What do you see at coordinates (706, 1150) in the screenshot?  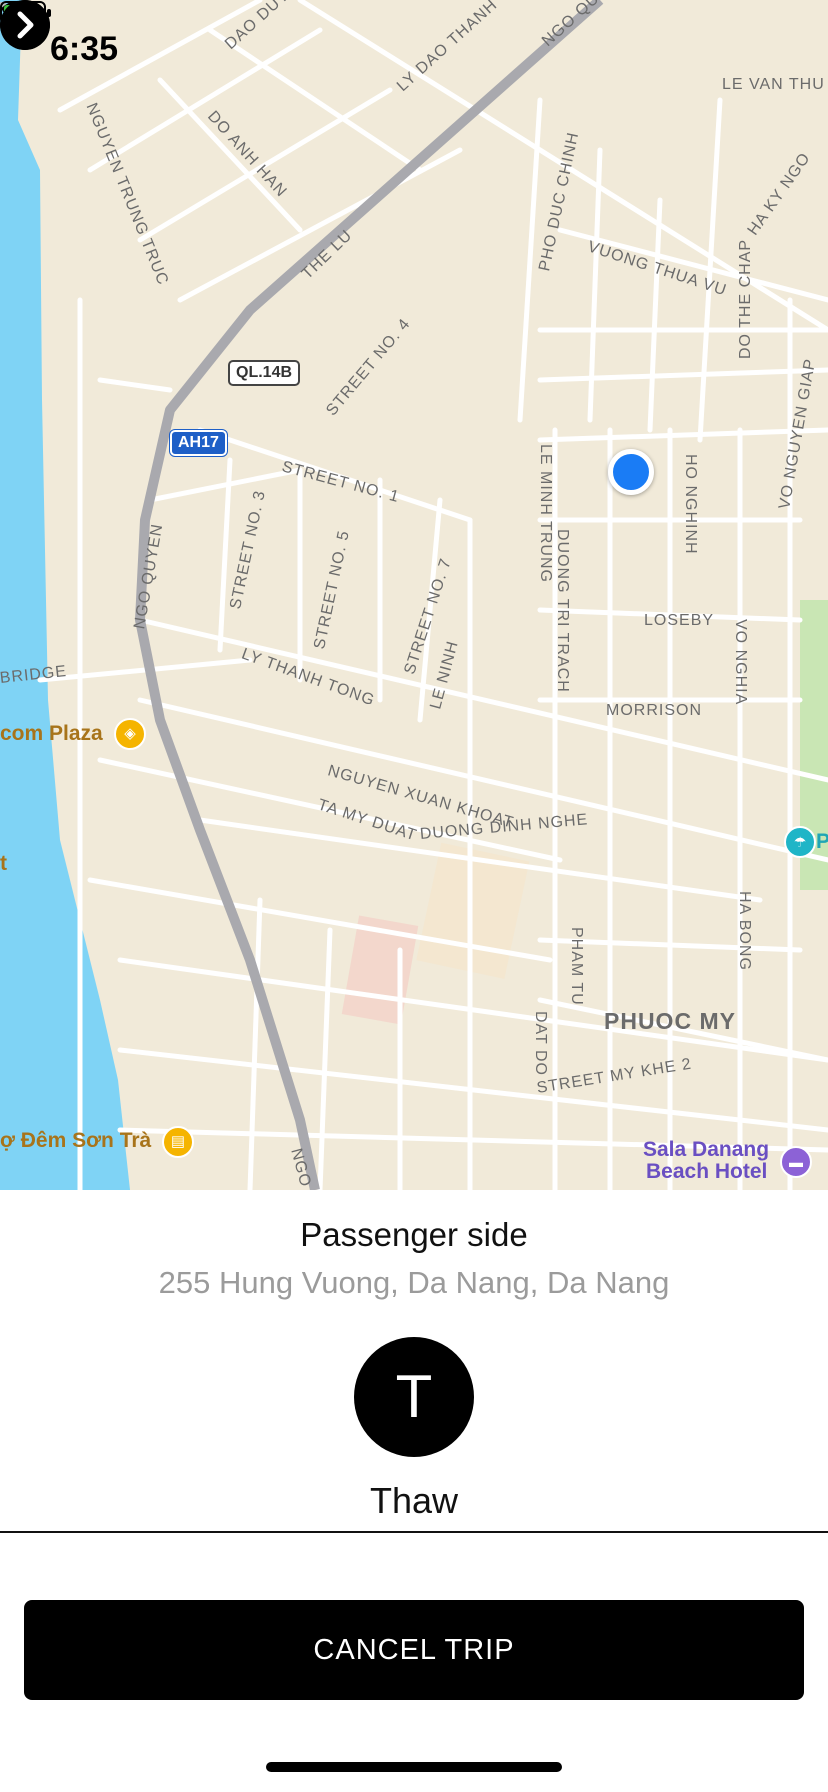 I see `poi-label-hotel: Sala Danang` at bounding box center [706, 1150].